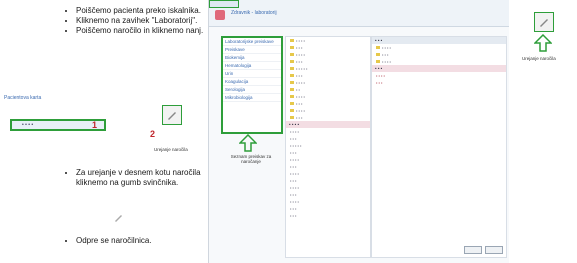  I want to click on nav-item: Koagulacija, so click(252, 82).